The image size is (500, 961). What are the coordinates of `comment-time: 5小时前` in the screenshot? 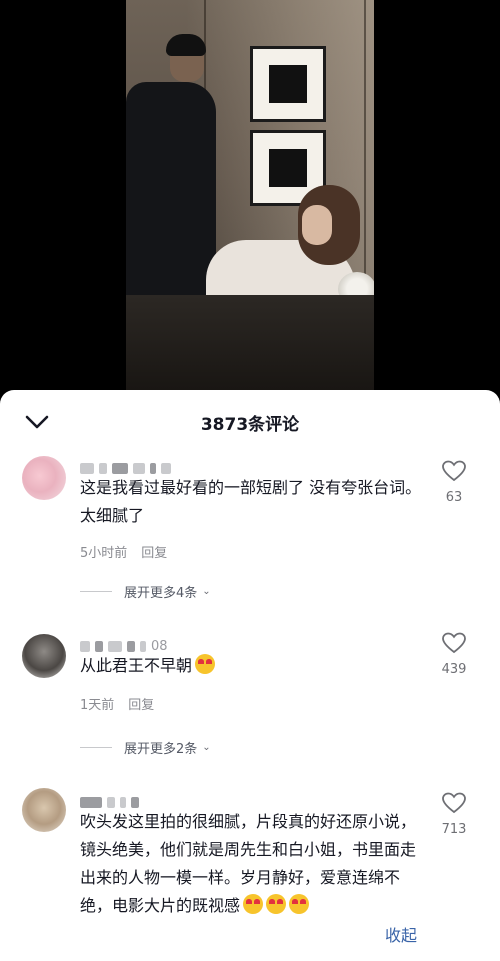 It's located at (104, 553).